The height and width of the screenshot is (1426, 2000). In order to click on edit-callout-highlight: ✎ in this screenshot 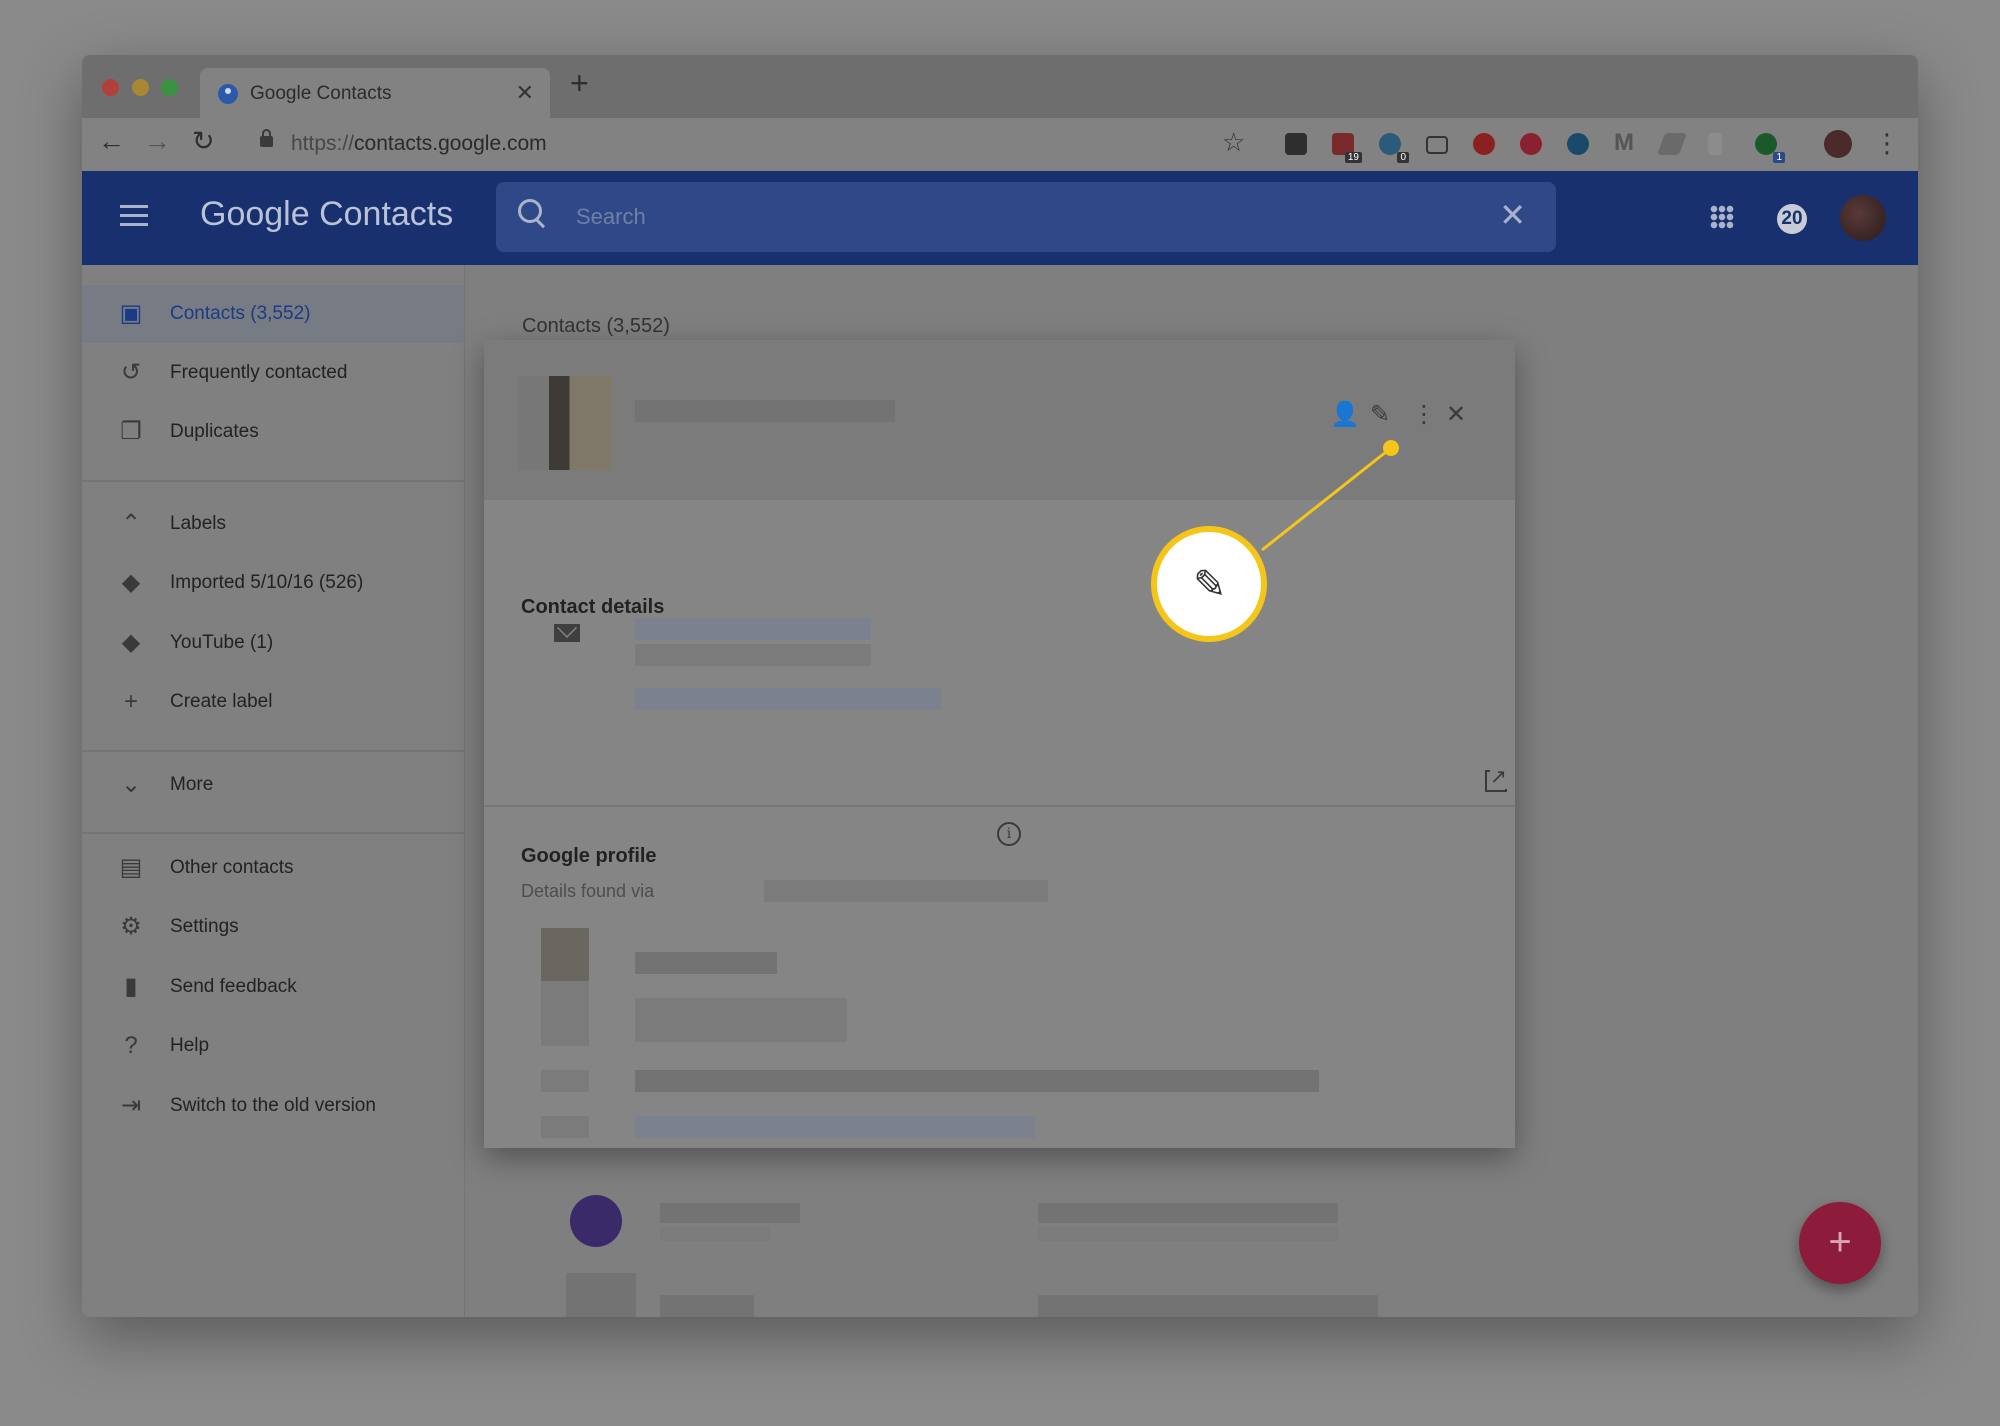, I will do `click(1209, 584)`.